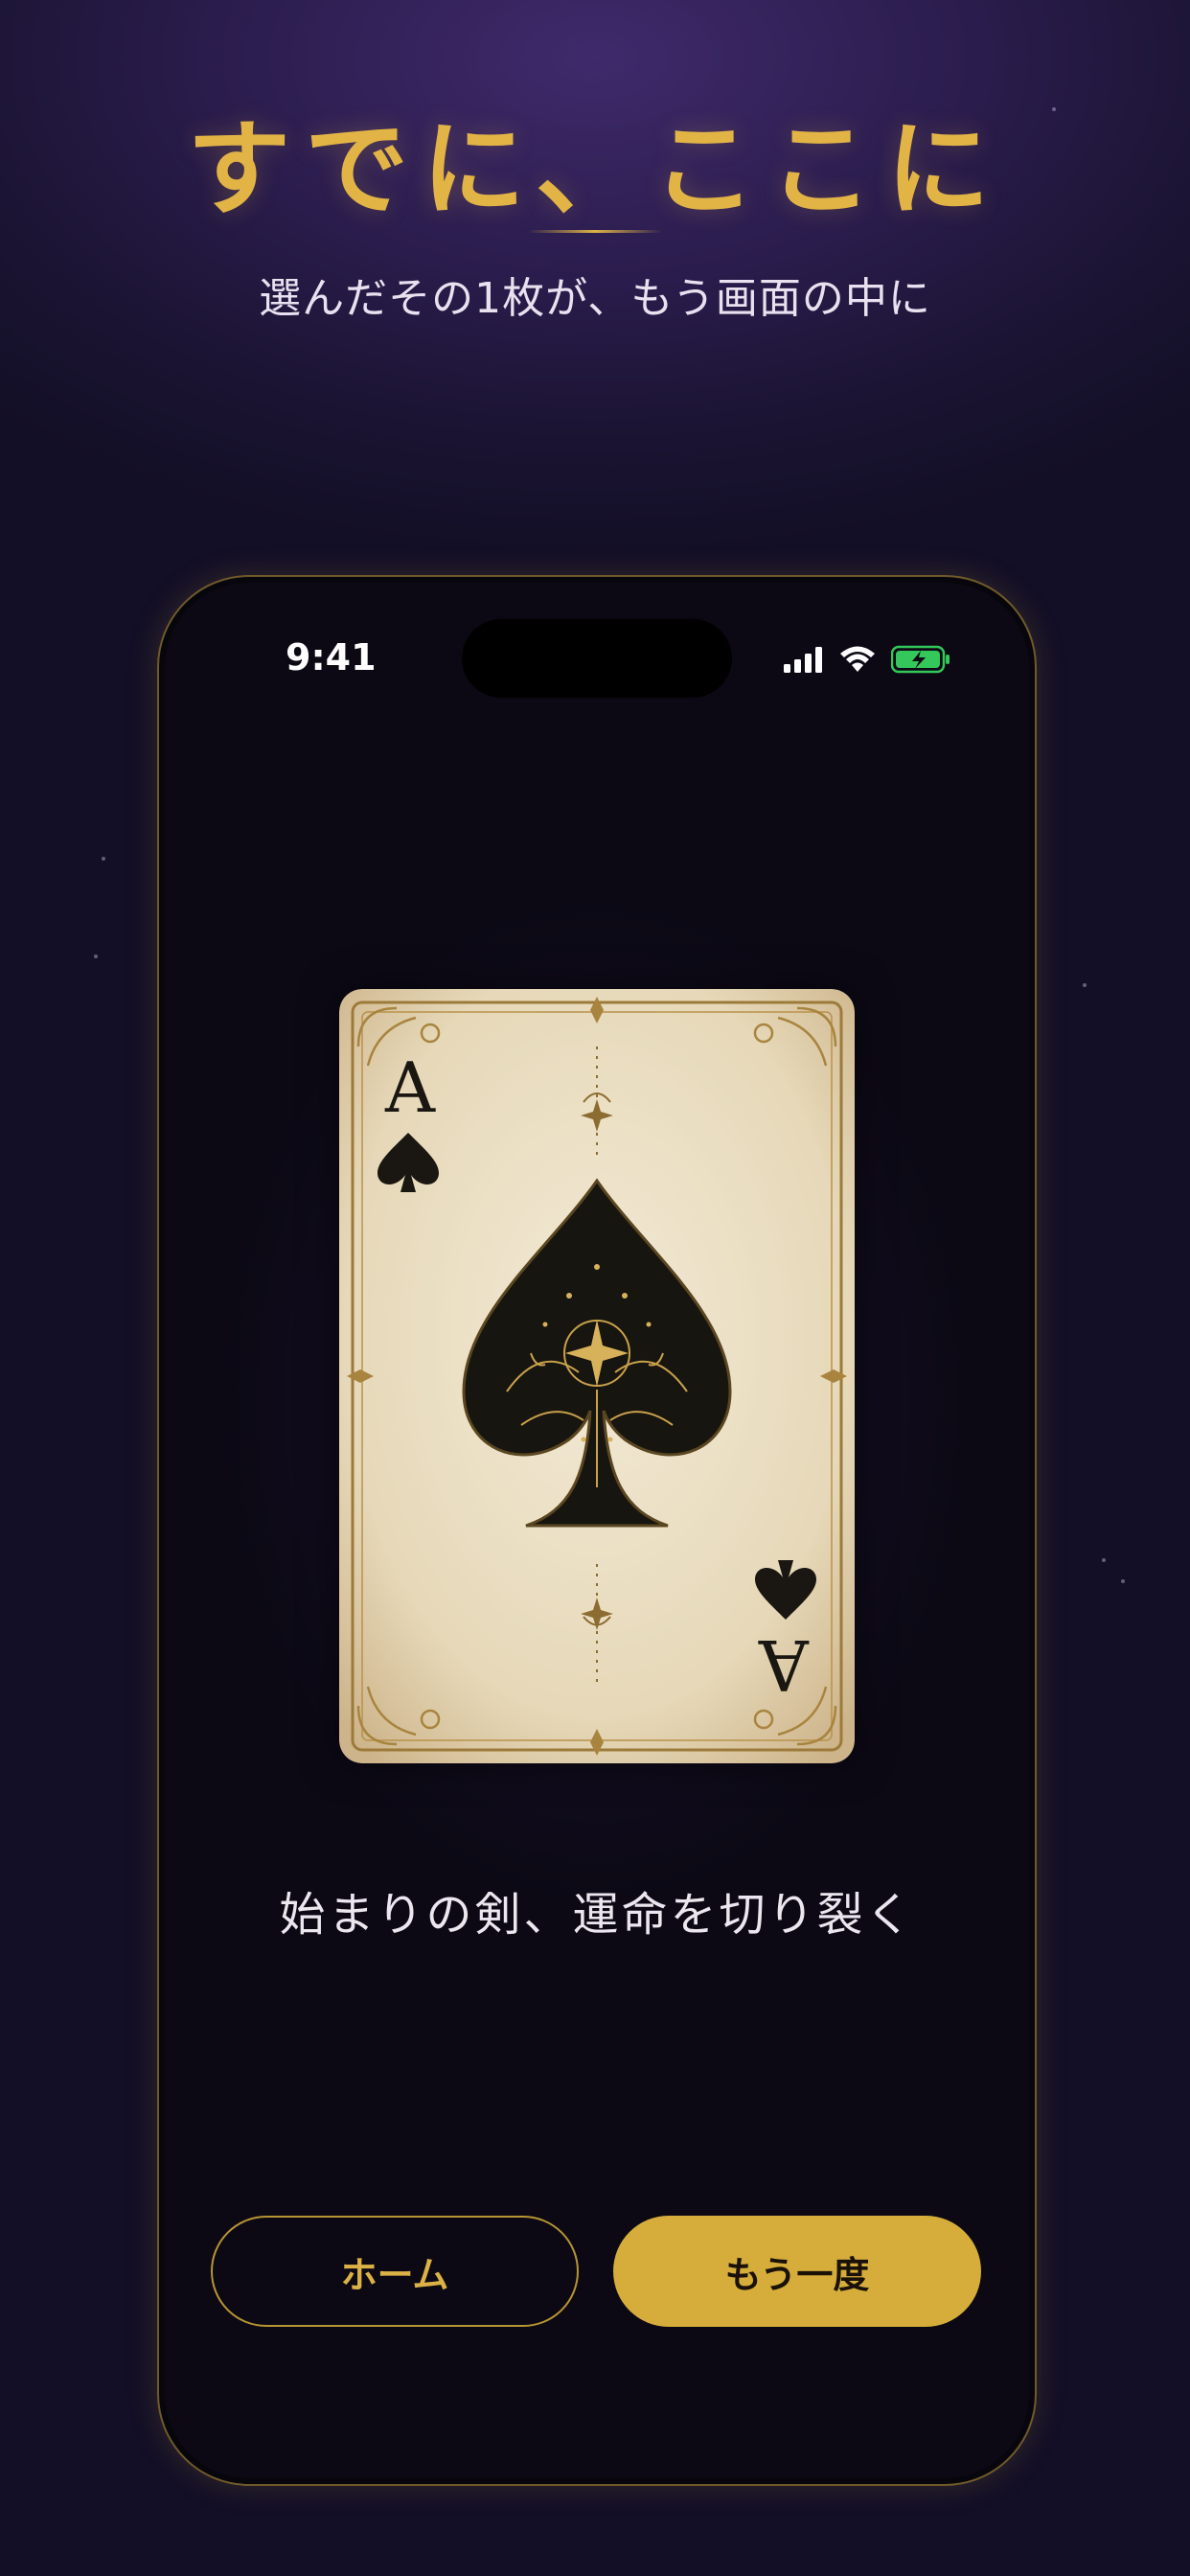 The height and width of the screenshot is (2576, 1190). I want to click on title-divider, so click(595, 231).